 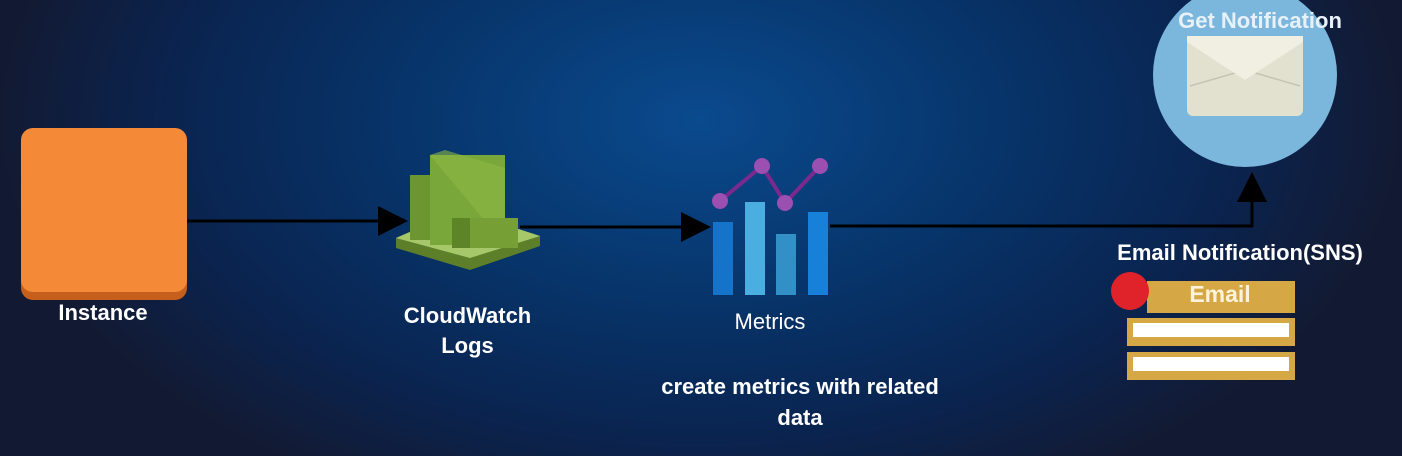 What do you see at coordinates (1220, 294) in the screenshot?
I see `email-form-title: Email` at bounding box center [1220, 294].